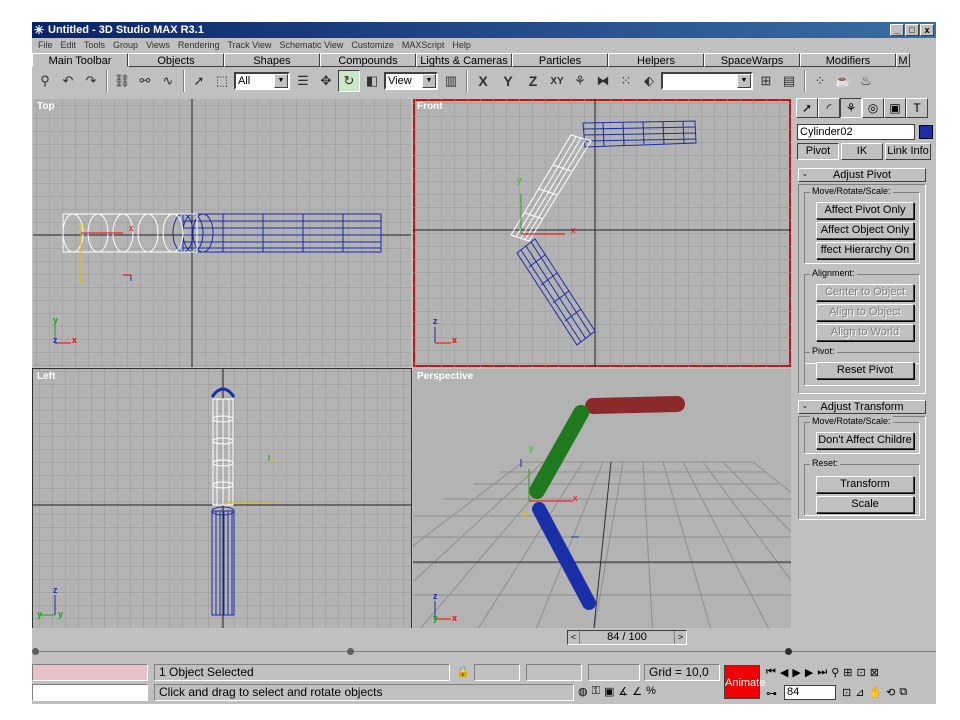 The height and width of the screenshot is (720, 960). I want to click on next-frame-icon: ▶, so click(809, 672).